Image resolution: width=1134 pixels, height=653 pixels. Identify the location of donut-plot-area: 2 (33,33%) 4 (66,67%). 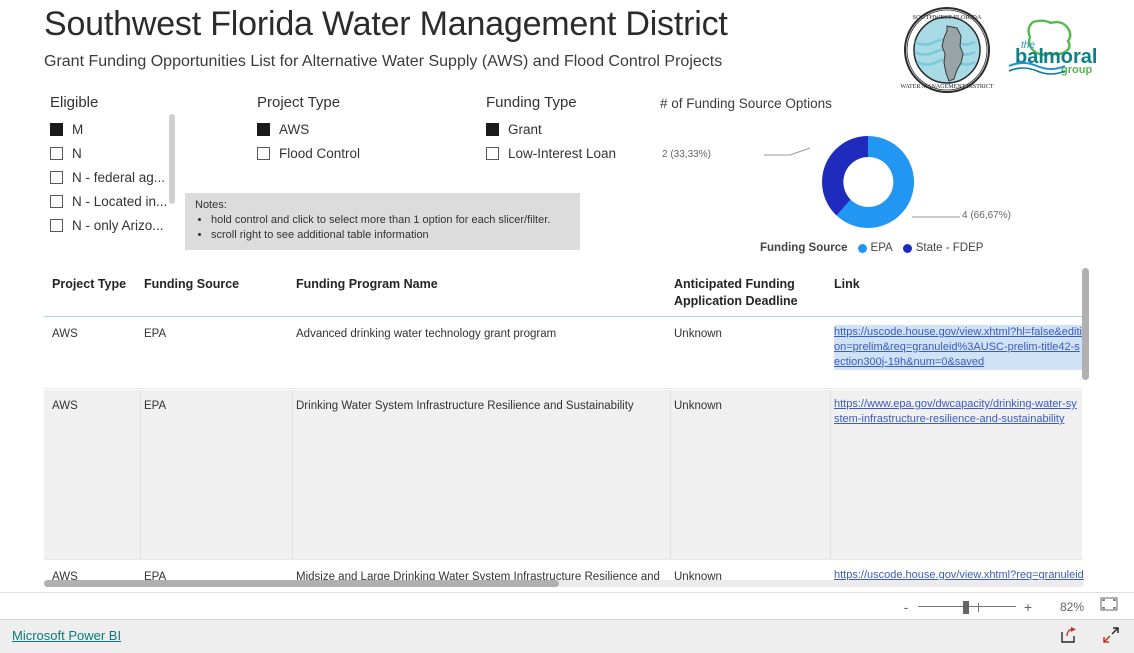
(870, 182).